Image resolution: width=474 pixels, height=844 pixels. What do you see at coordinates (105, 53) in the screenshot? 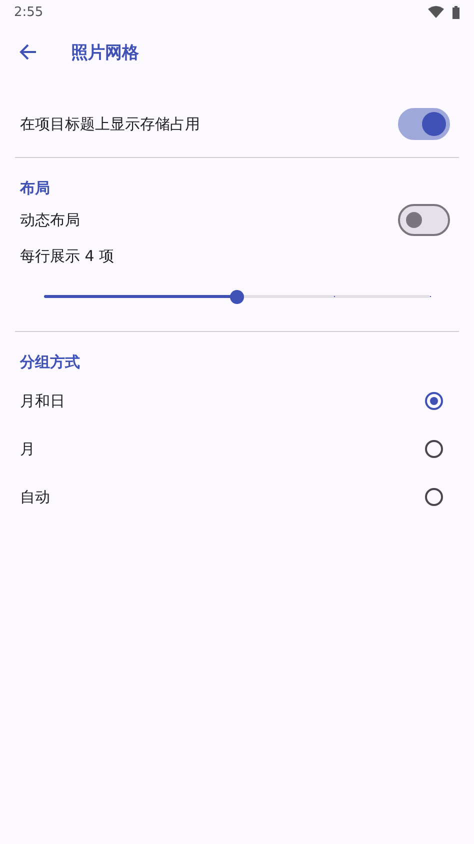
I see `screen-title: 照片网格` at bounding box center [105, 53].